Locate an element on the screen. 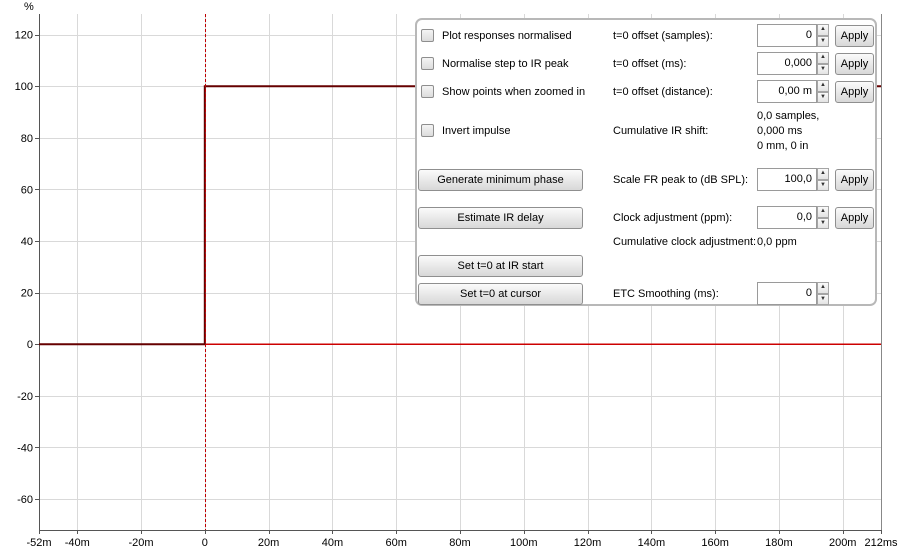 Image resolution: width=900 pixels, height=553 pixels. offset-distance-label: t=0 offset (distance): is located at coordinates (663, 92).